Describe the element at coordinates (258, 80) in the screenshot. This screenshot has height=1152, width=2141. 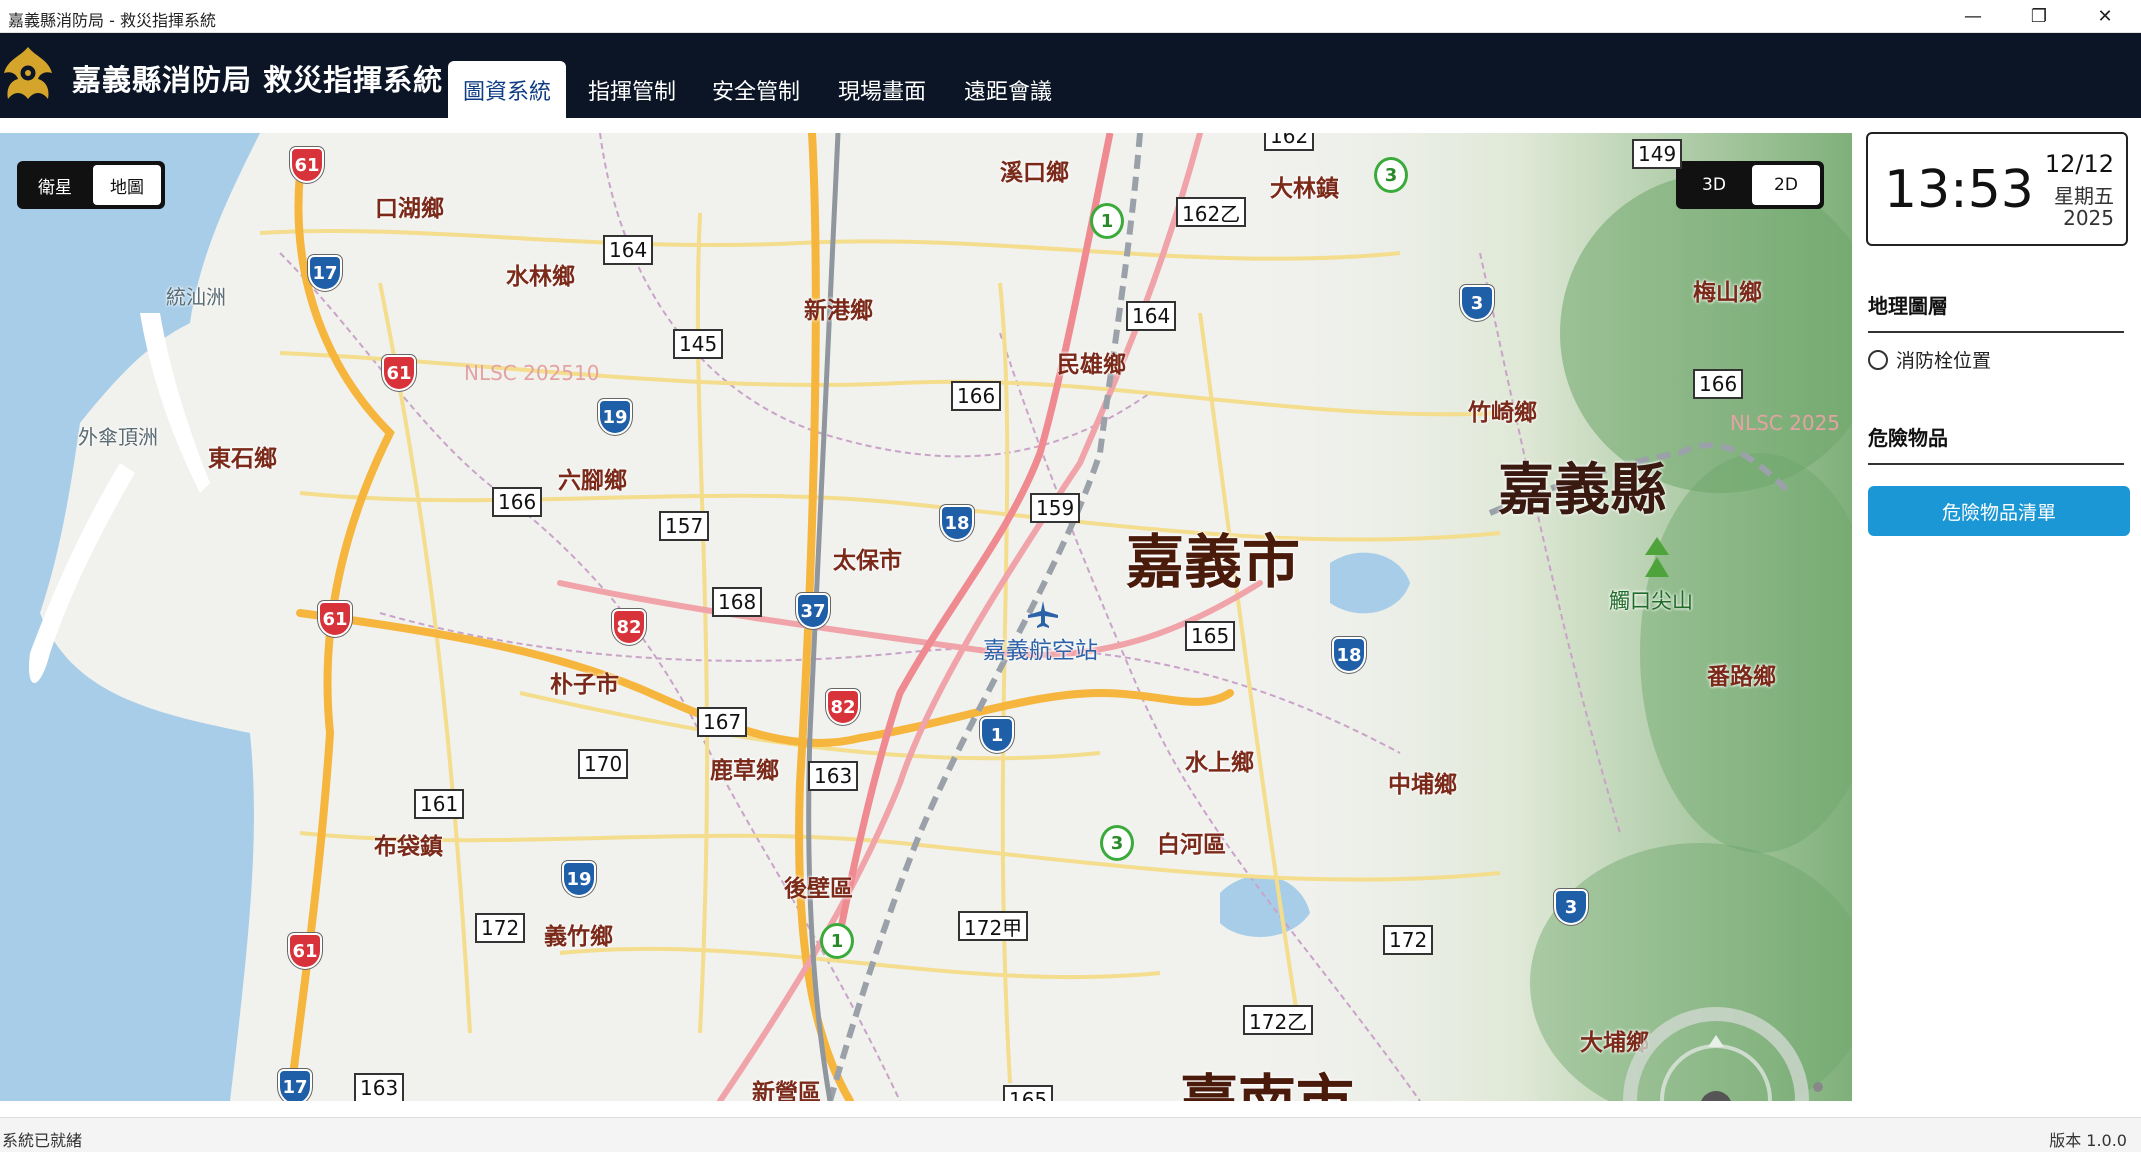
I see `app-title: 嘉義縣消防局 救災指揮系統` at that location.